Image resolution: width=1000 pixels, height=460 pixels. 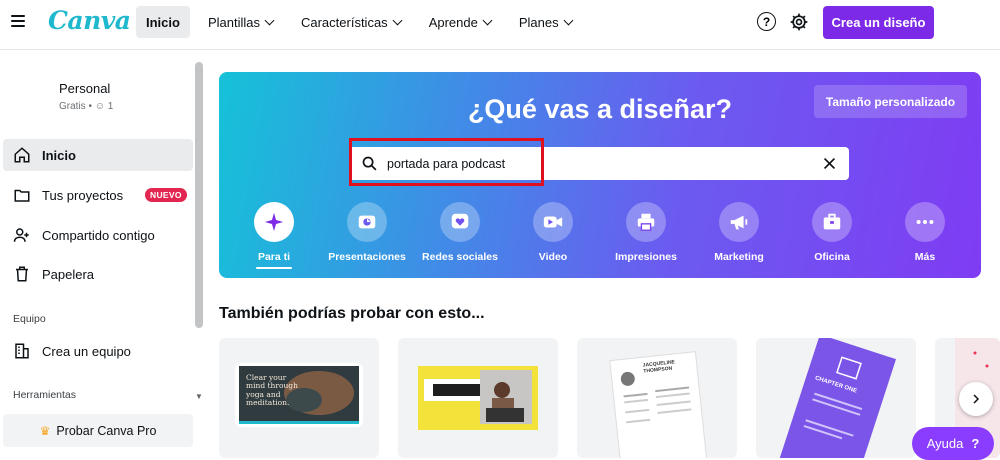 What do you see at coordinates (274, 257) in the screenshot?
I see `category-label: Para ti` at bounding box center [274, 257].